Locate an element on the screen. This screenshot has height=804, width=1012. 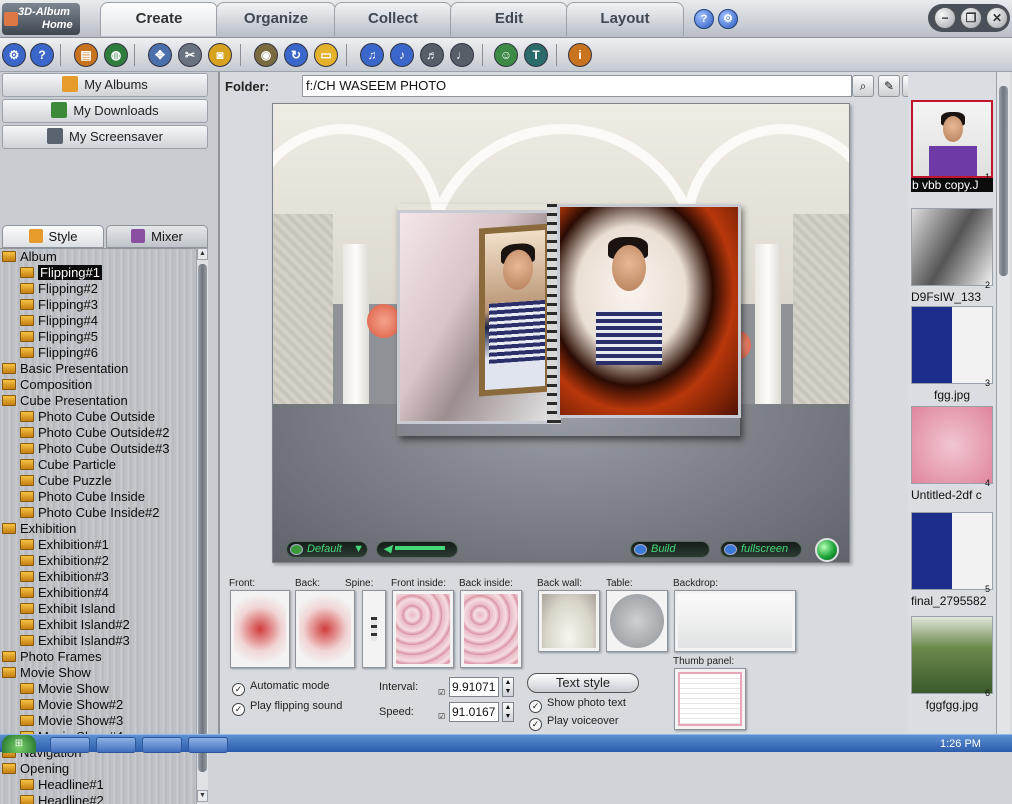
tree-item: Photo Cube Outside is located at coordinates (87, 417).